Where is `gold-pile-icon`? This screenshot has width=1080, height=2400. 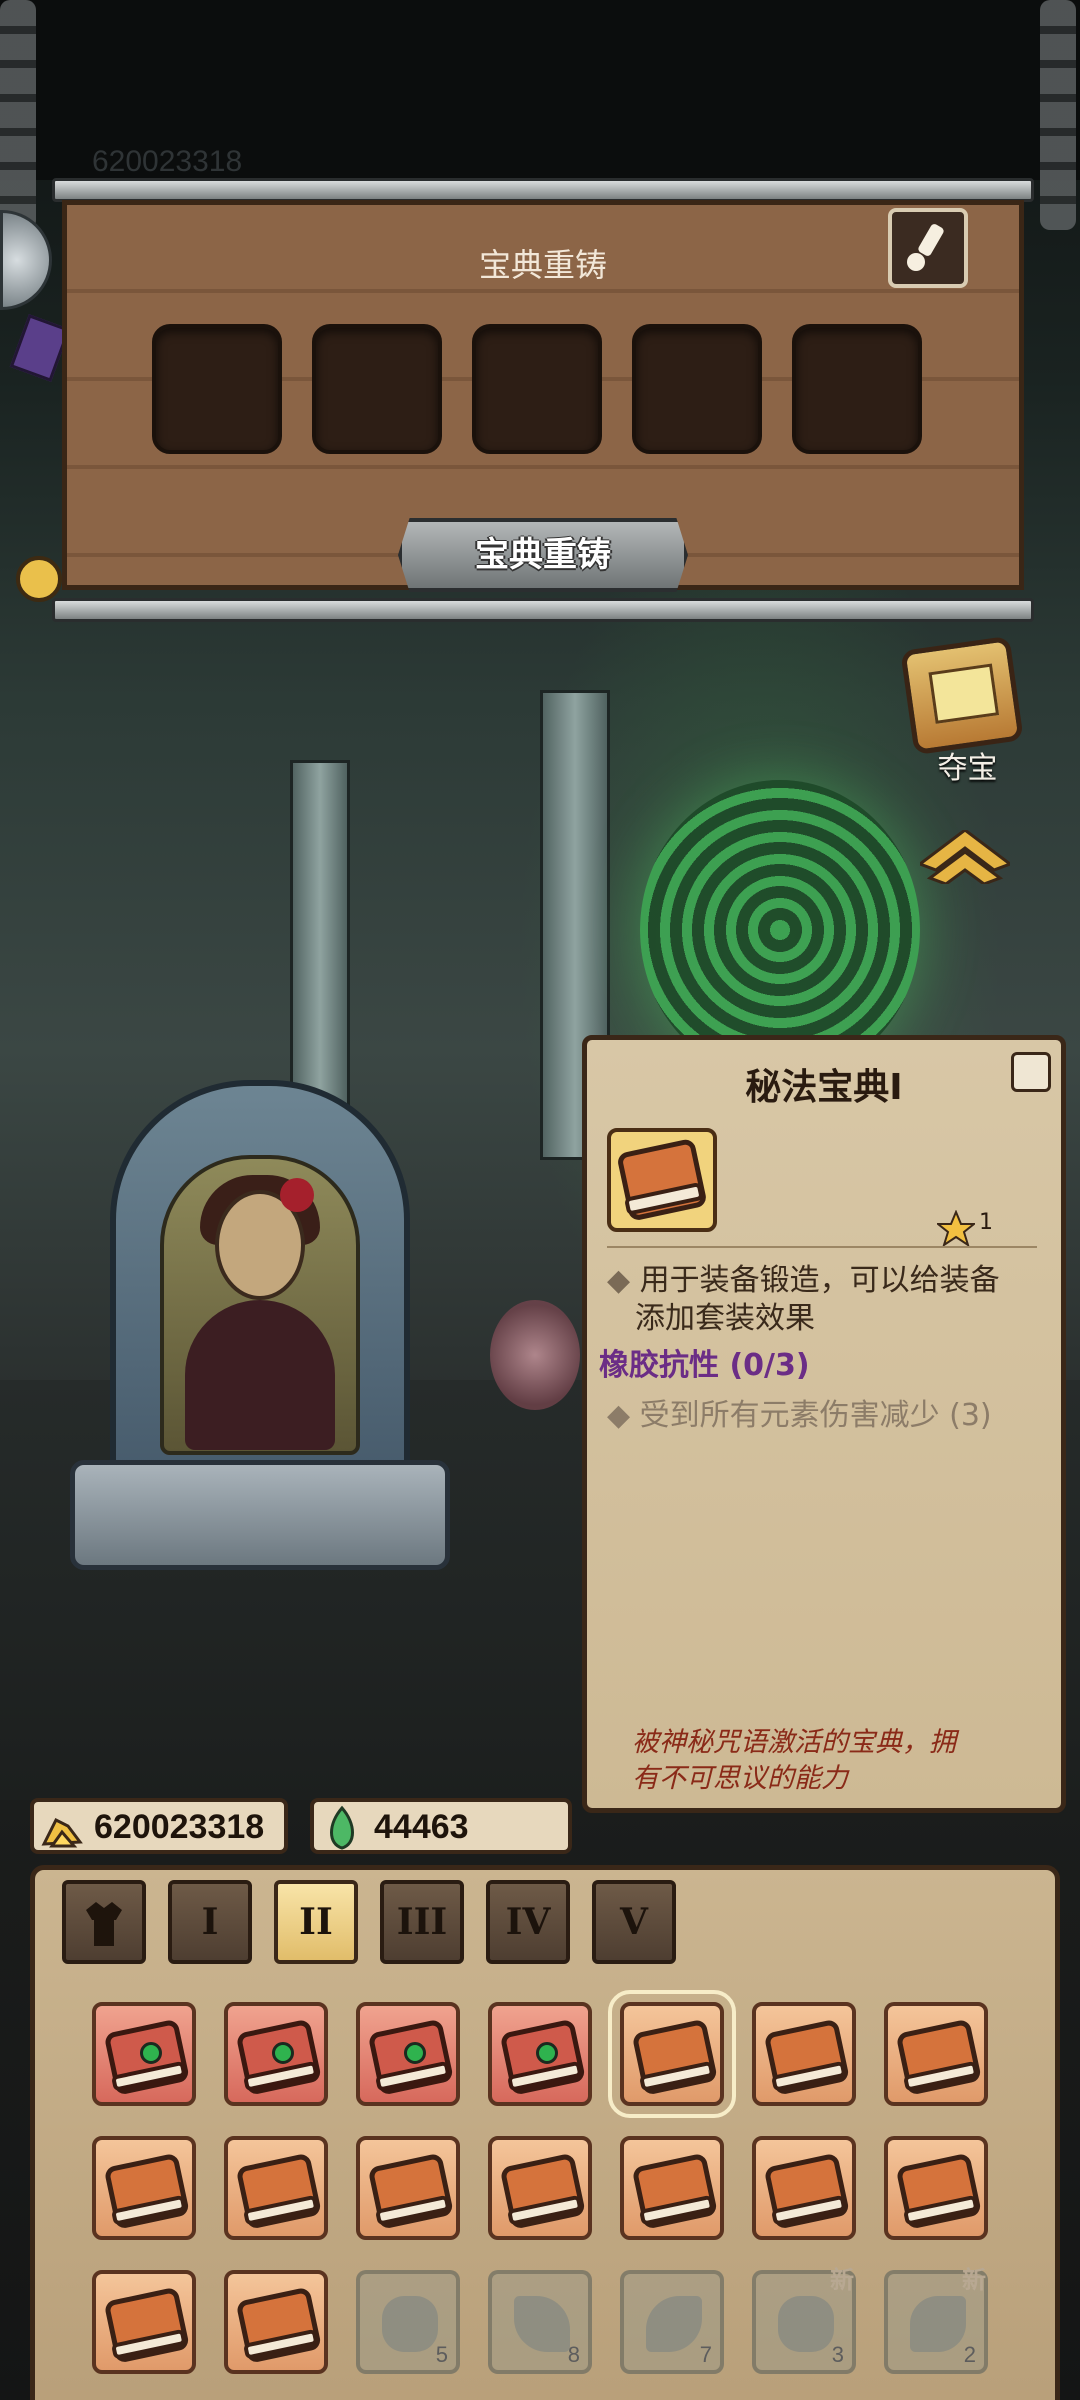
gold-pile-icon is located at coordinates (62, 1832).